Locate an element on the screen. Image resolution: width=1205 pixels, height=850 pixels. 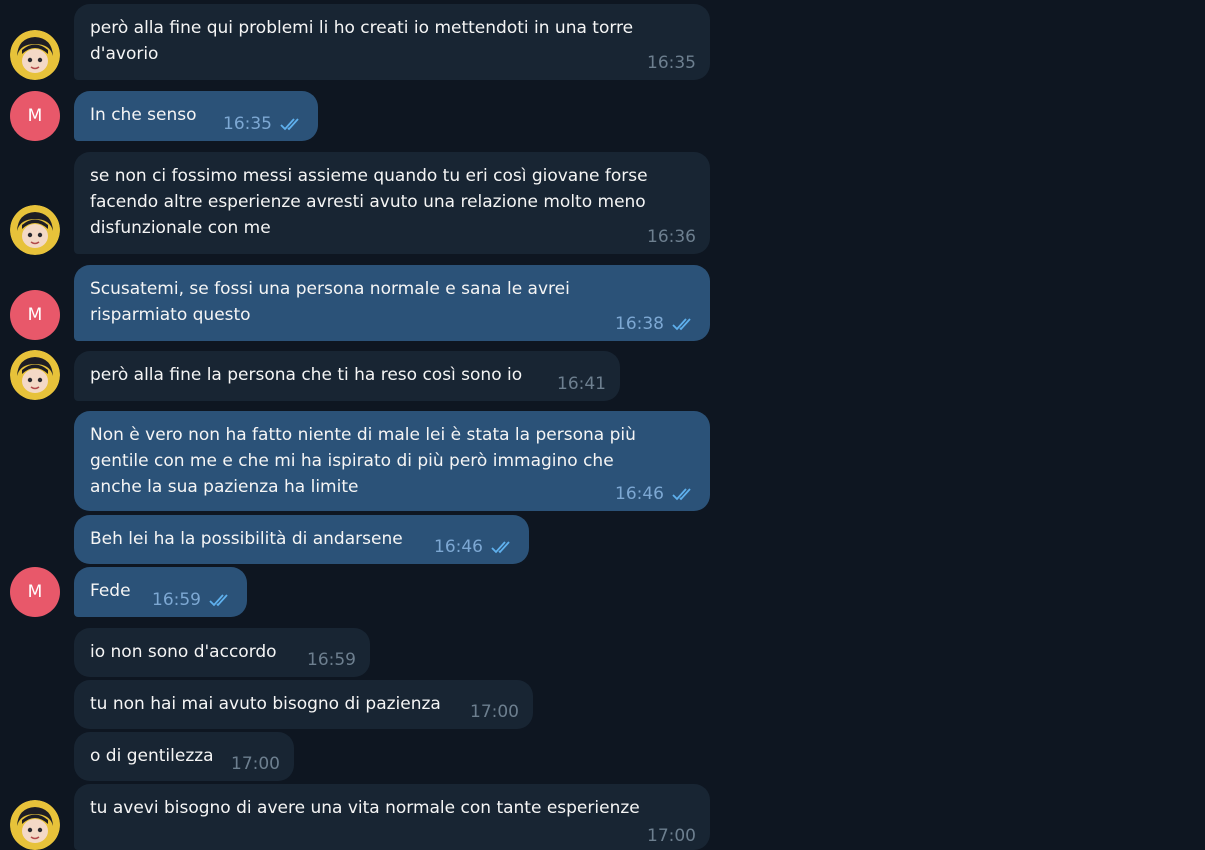
message-line: disfunzionale con me is located at coordinates (180, 228).